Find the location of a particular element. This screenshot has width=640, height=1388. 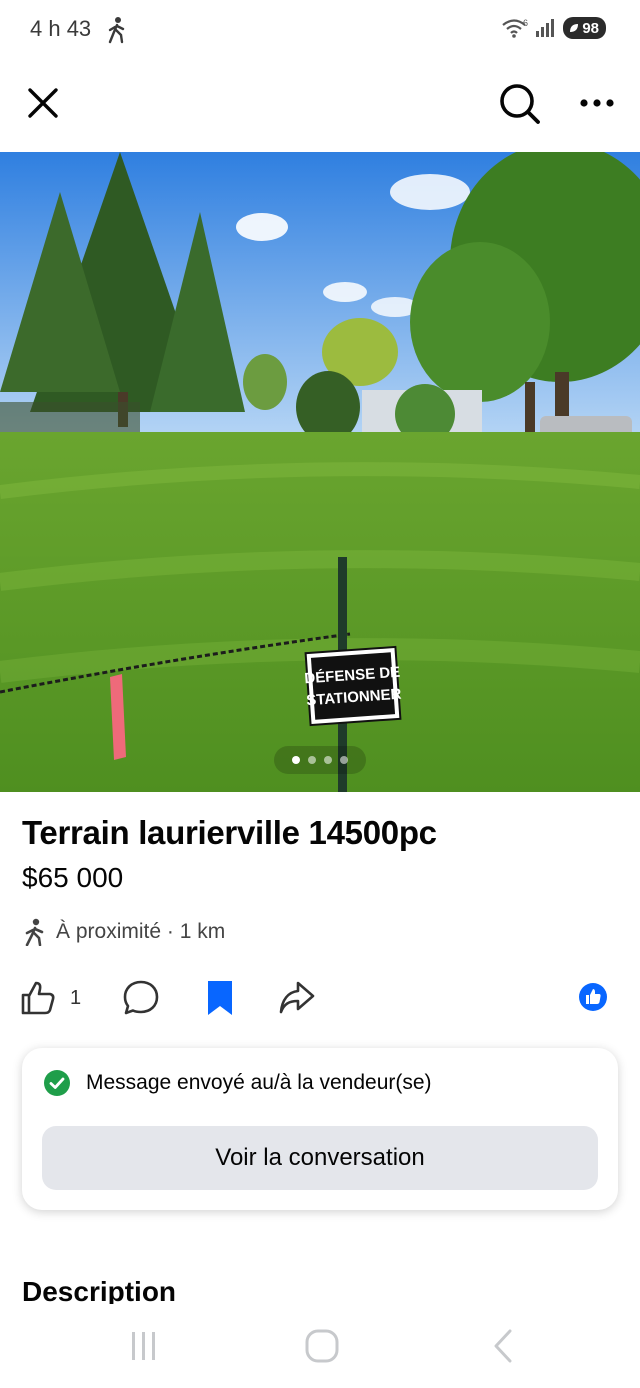

status-icons: 6 98 is located at coordinates (553, 28).